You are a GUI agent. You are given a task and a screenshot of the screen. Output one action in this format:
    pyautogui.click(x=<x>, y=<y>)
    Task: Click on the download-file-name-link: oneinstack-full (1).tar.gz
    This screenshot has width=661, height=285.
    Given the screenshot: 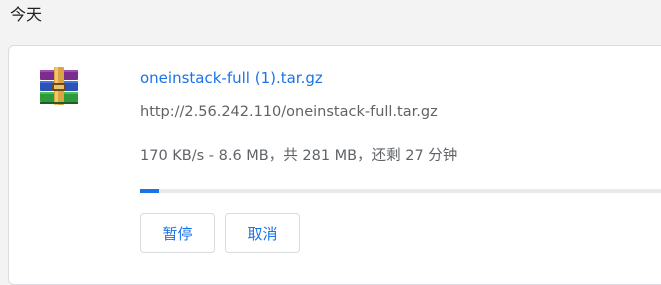 What is the action you would take?
    pyautogui.click(x=231, y=78)
    